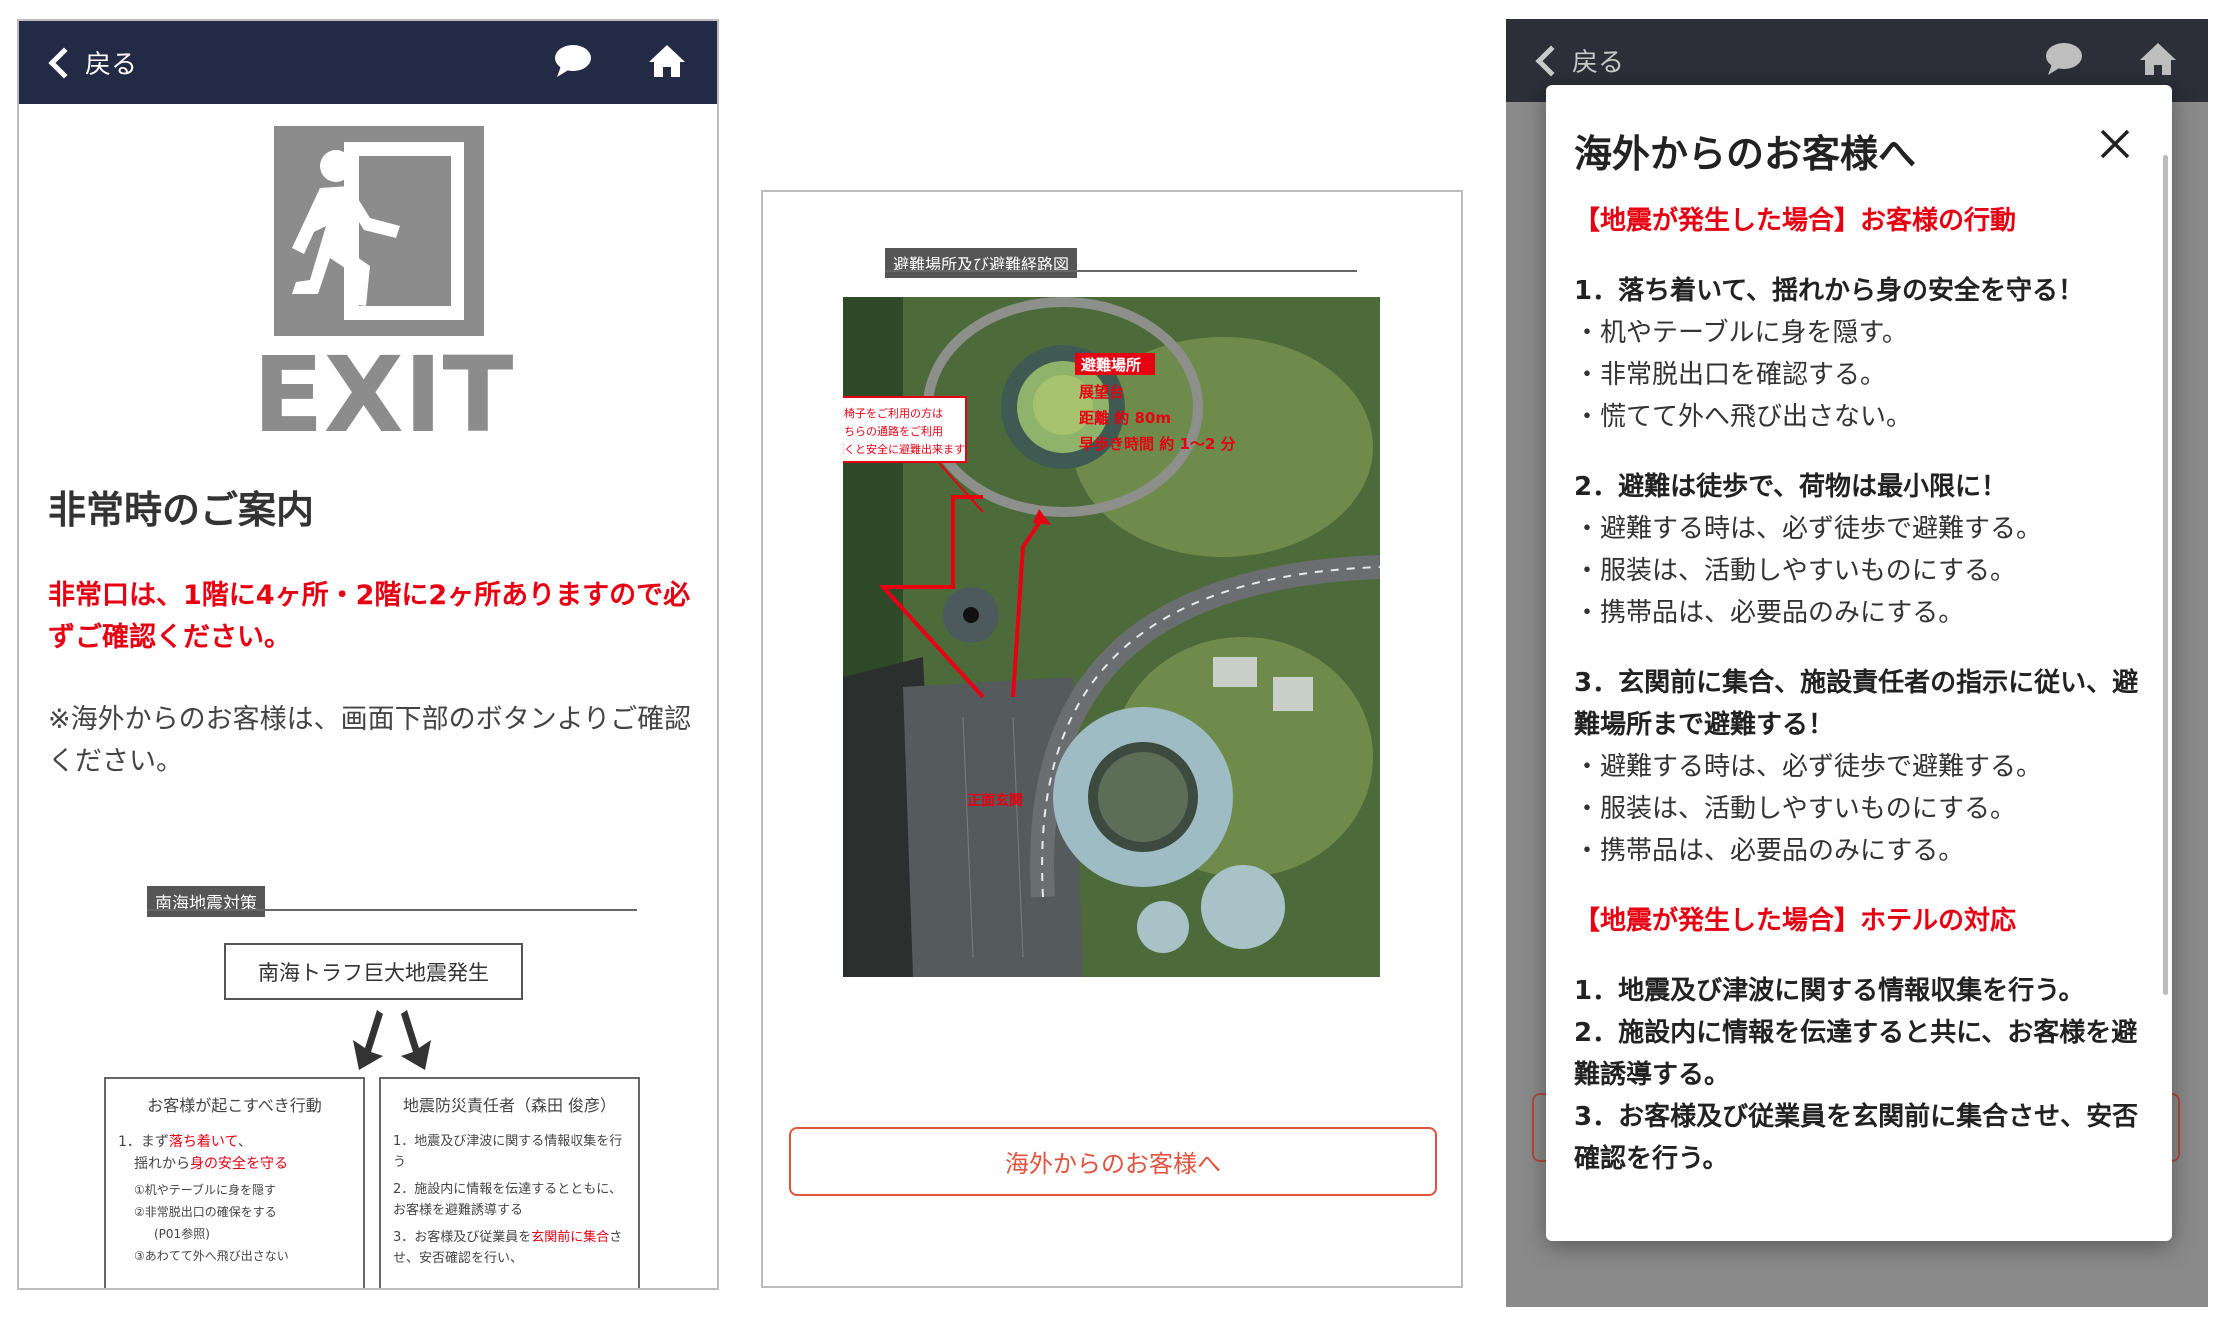  I want to click on wheelchair-note-2: こちらの通路をご利用, so click(893, 431).